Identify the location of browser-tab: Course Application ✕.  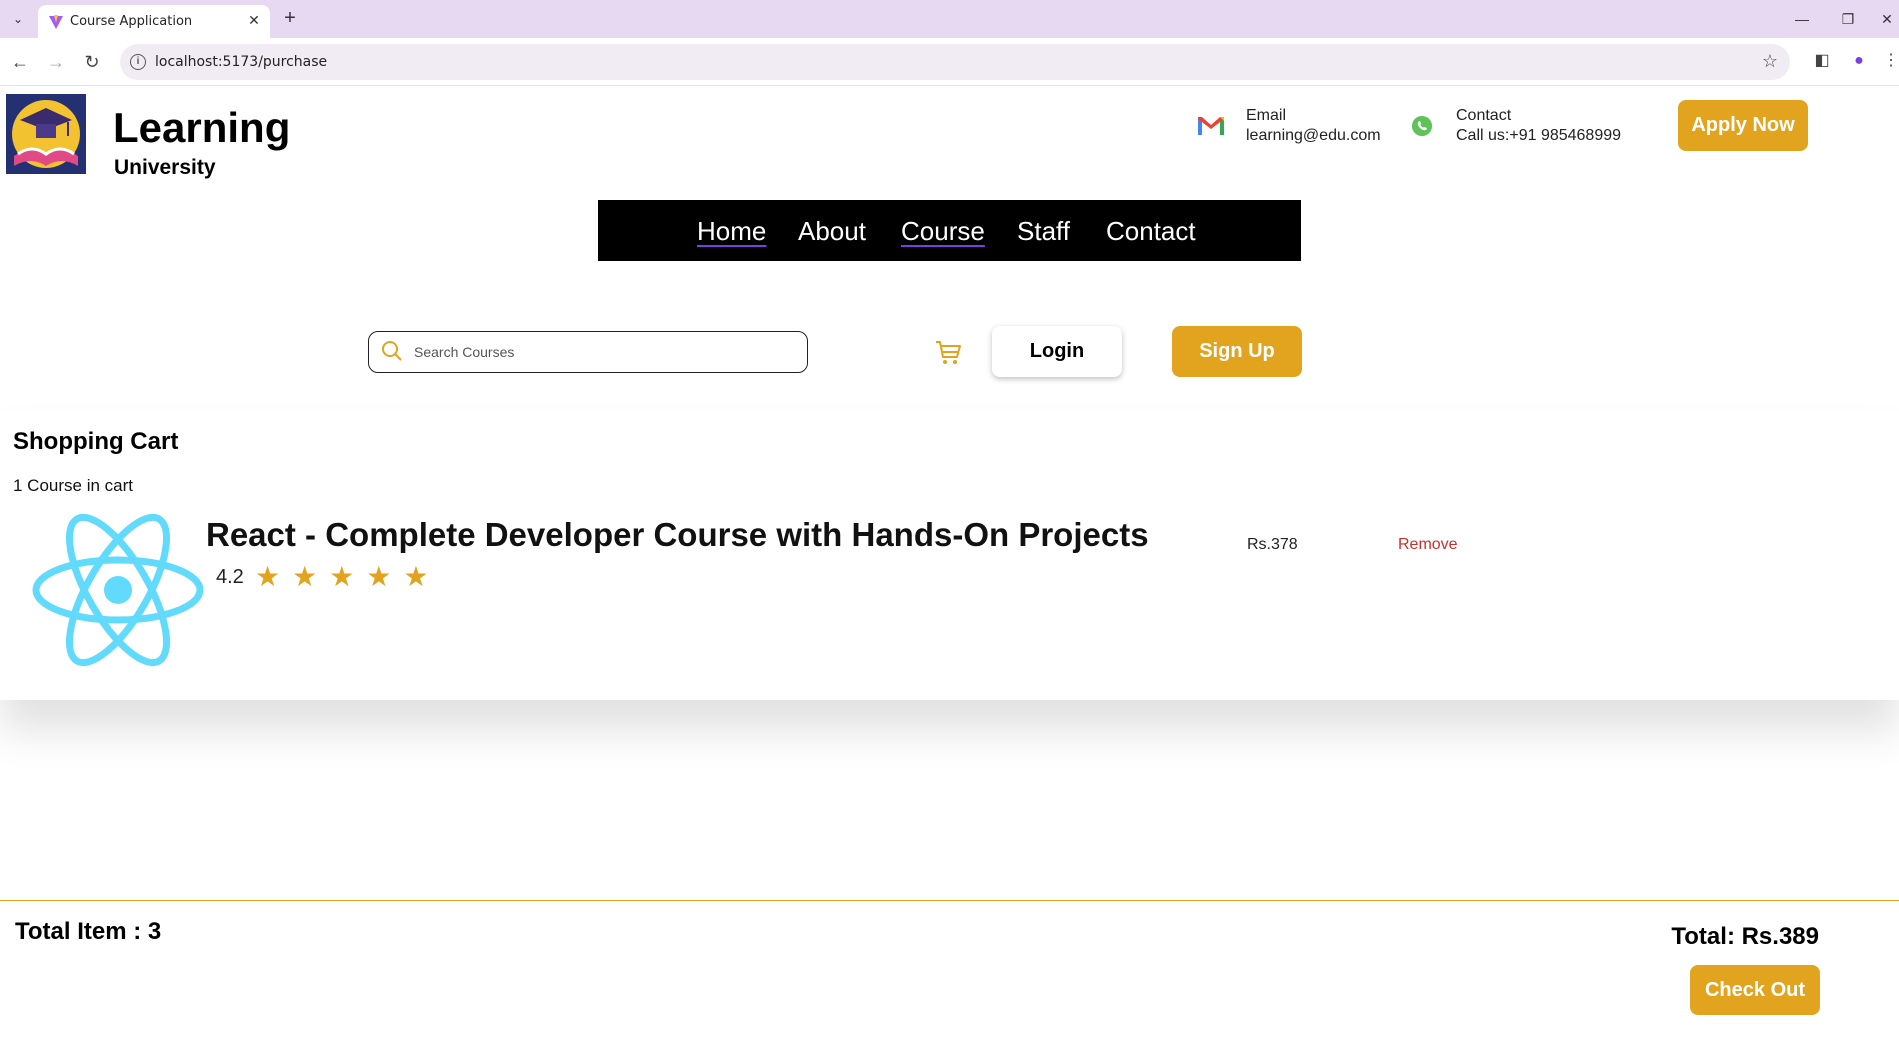
(154, 21).